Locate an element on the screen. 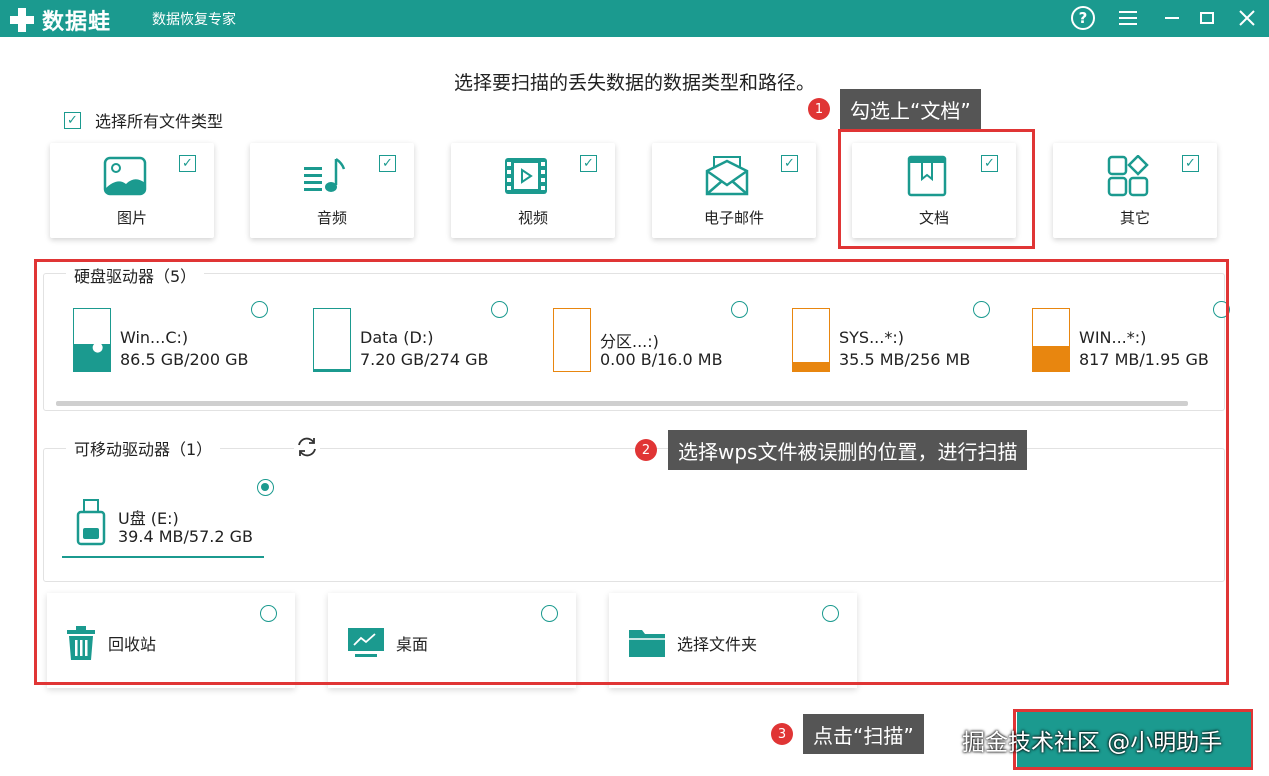  type-label: 电子邮件 is located at coordinates (733, 218).